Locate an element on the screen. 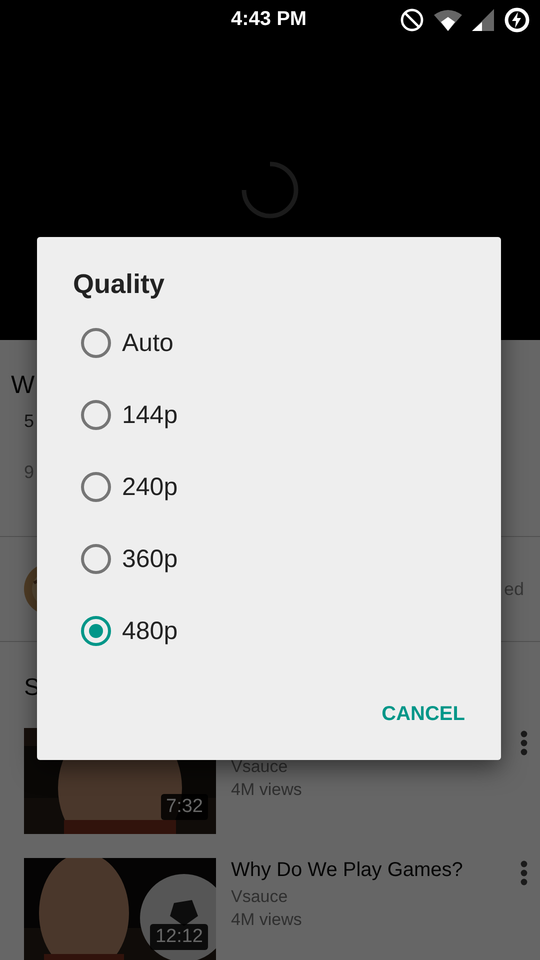  duration-badge: 12:12 is located at coordinates (179, 937).